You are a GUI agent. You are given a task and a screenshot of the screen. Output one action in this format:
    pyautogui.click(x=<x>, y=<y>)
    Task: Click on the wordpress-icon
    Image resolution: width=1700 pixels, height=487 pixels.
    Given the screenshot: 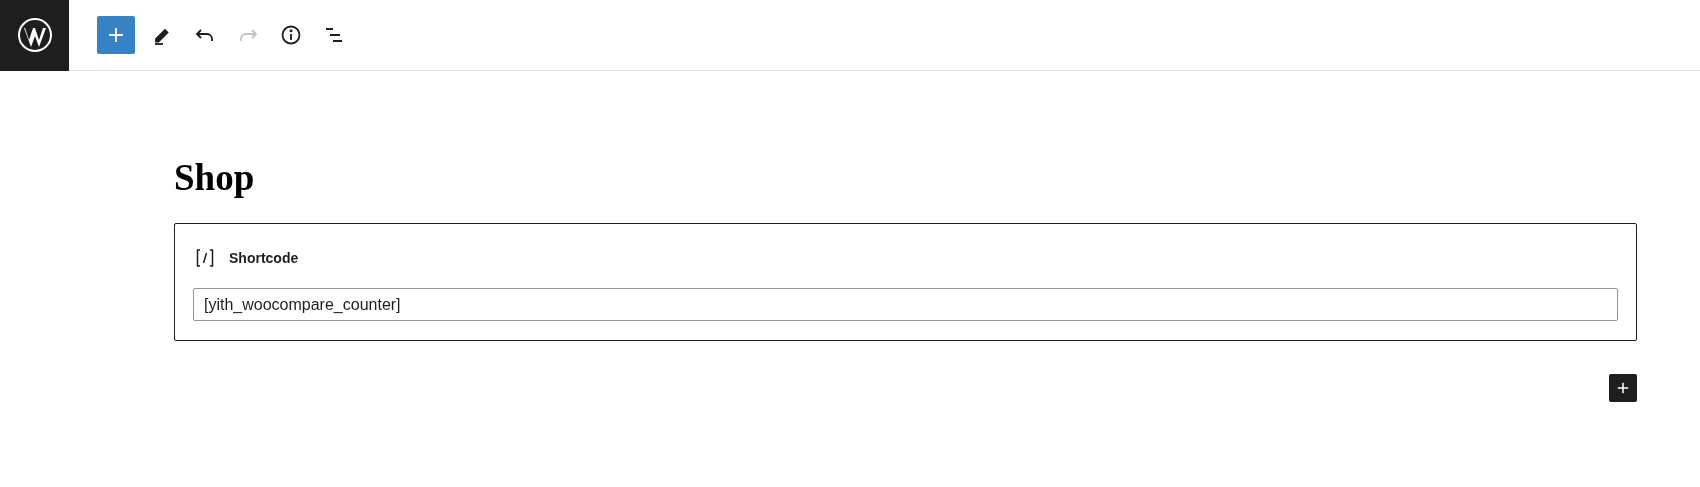 What is the action you would take?
    pyautogui.click(x=34, y=35)
    